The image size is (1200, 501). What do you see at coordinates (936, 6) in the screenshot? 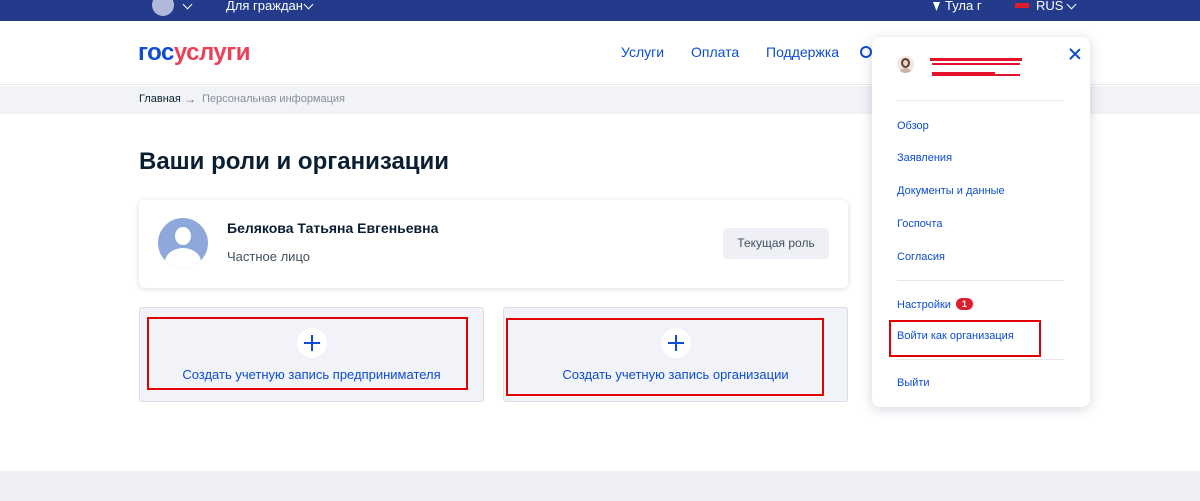
I see `location-pin-icon` at bounding box center [936, 6].